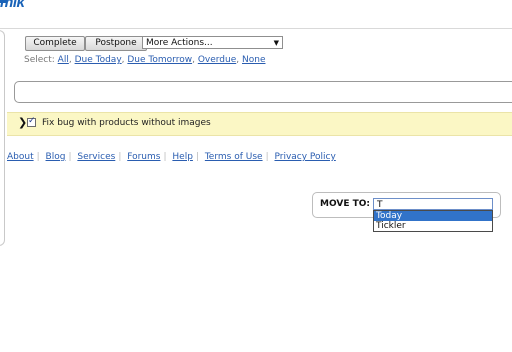  Describe the element at coordinates (182, 157) in the screenshot. I see `footer-help-link: Help` at that location.